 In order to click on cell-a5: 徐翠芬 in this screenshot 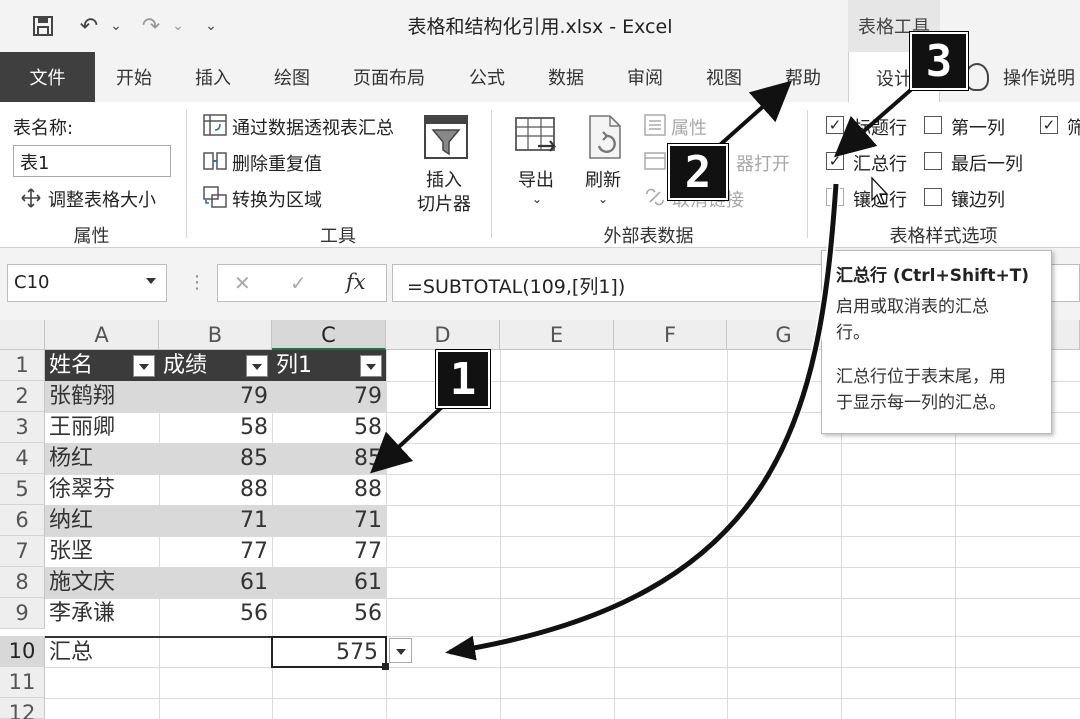, I will do `click(102, 489)`.